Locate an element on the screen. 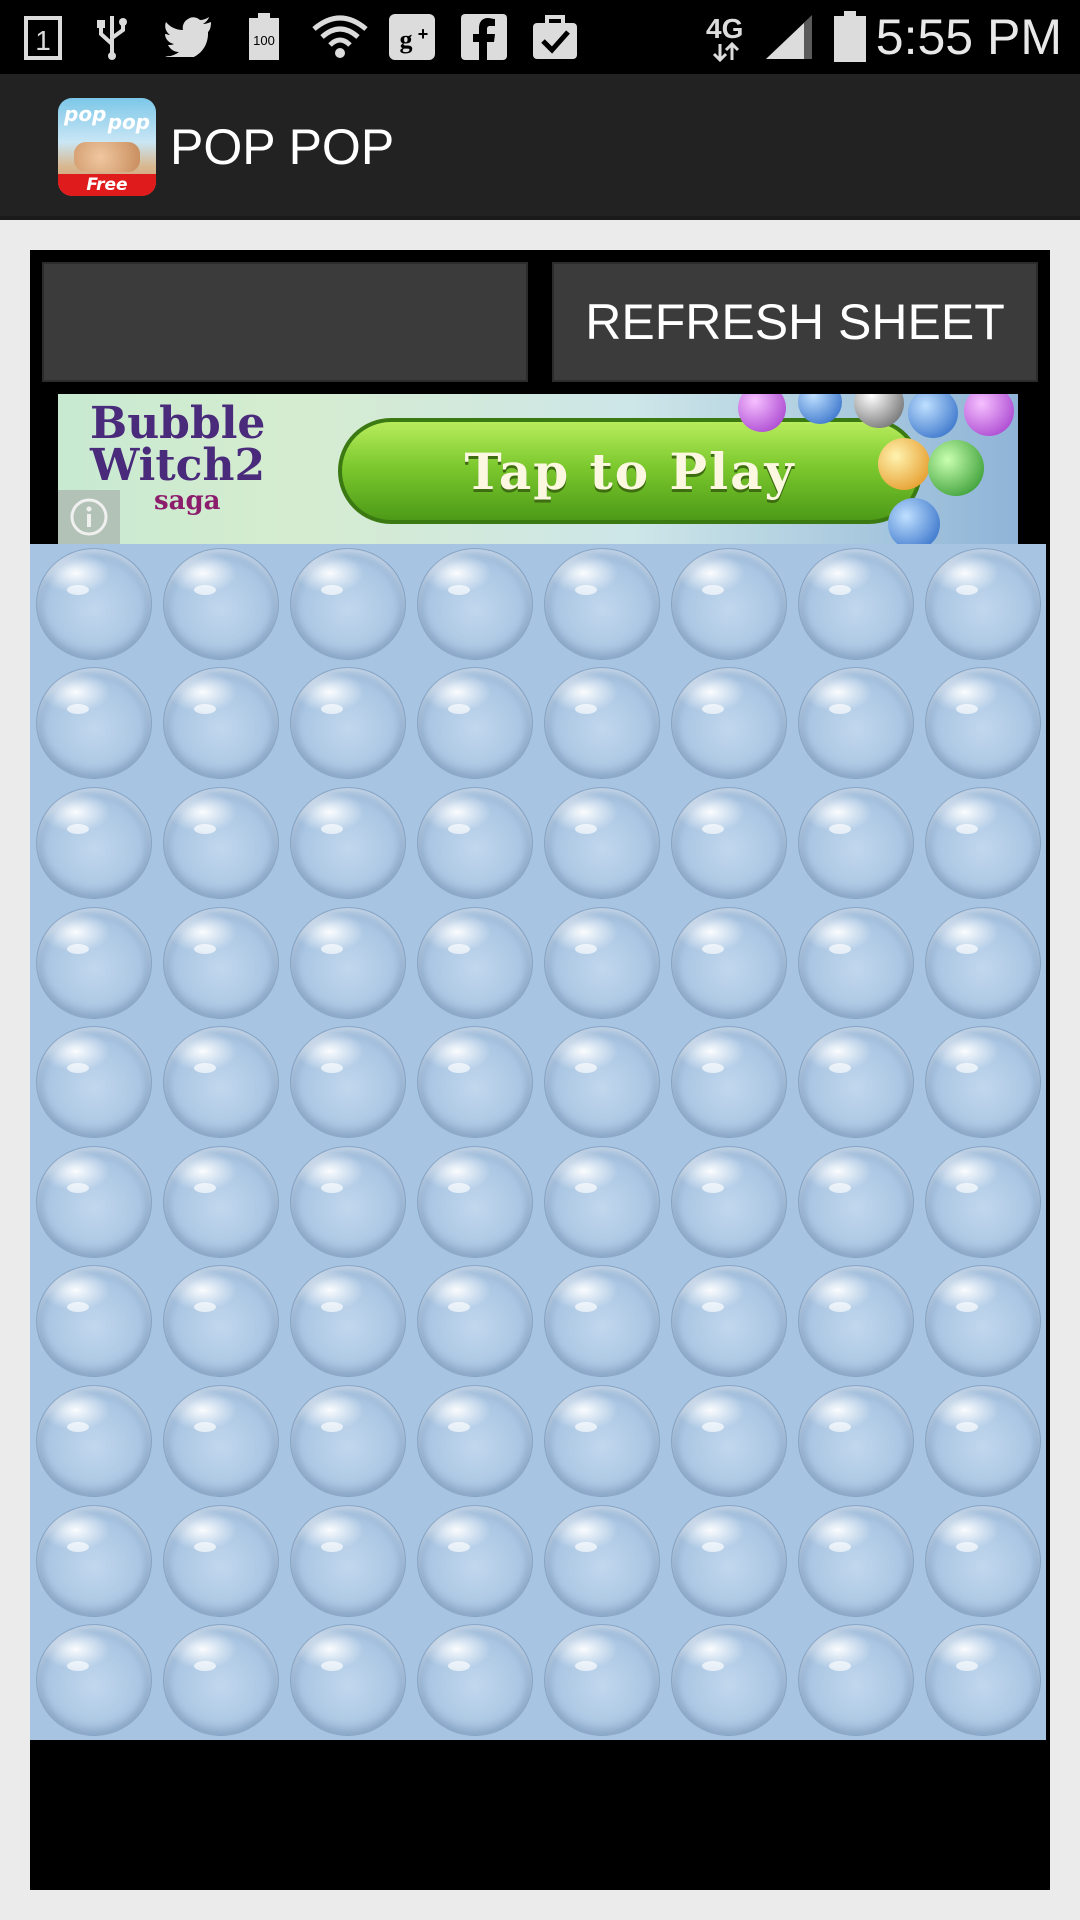 This screenshot has width=1080, height=1920. info-icon is located at coordinates (89, 517).